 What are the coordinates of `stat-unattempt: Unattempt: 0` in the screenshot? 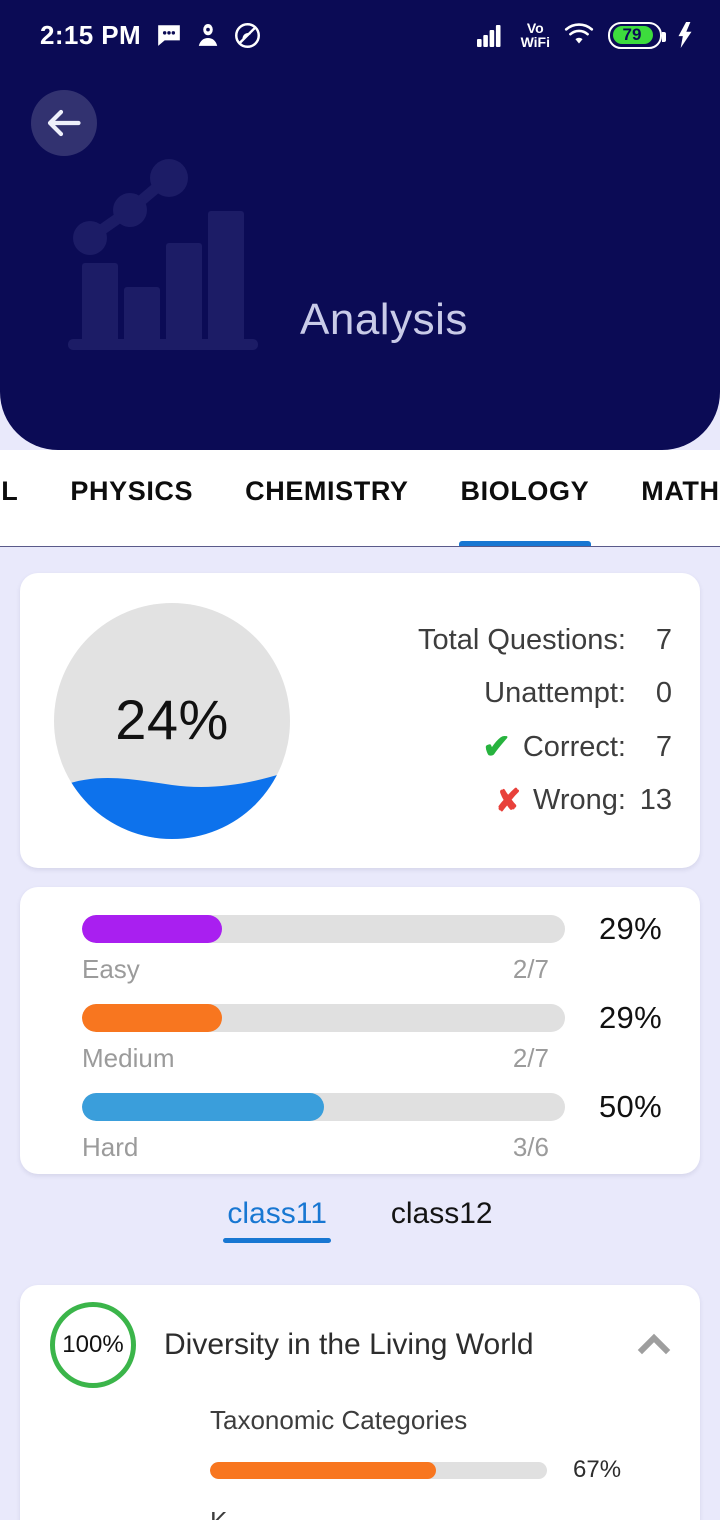 It's located at (578, 693).